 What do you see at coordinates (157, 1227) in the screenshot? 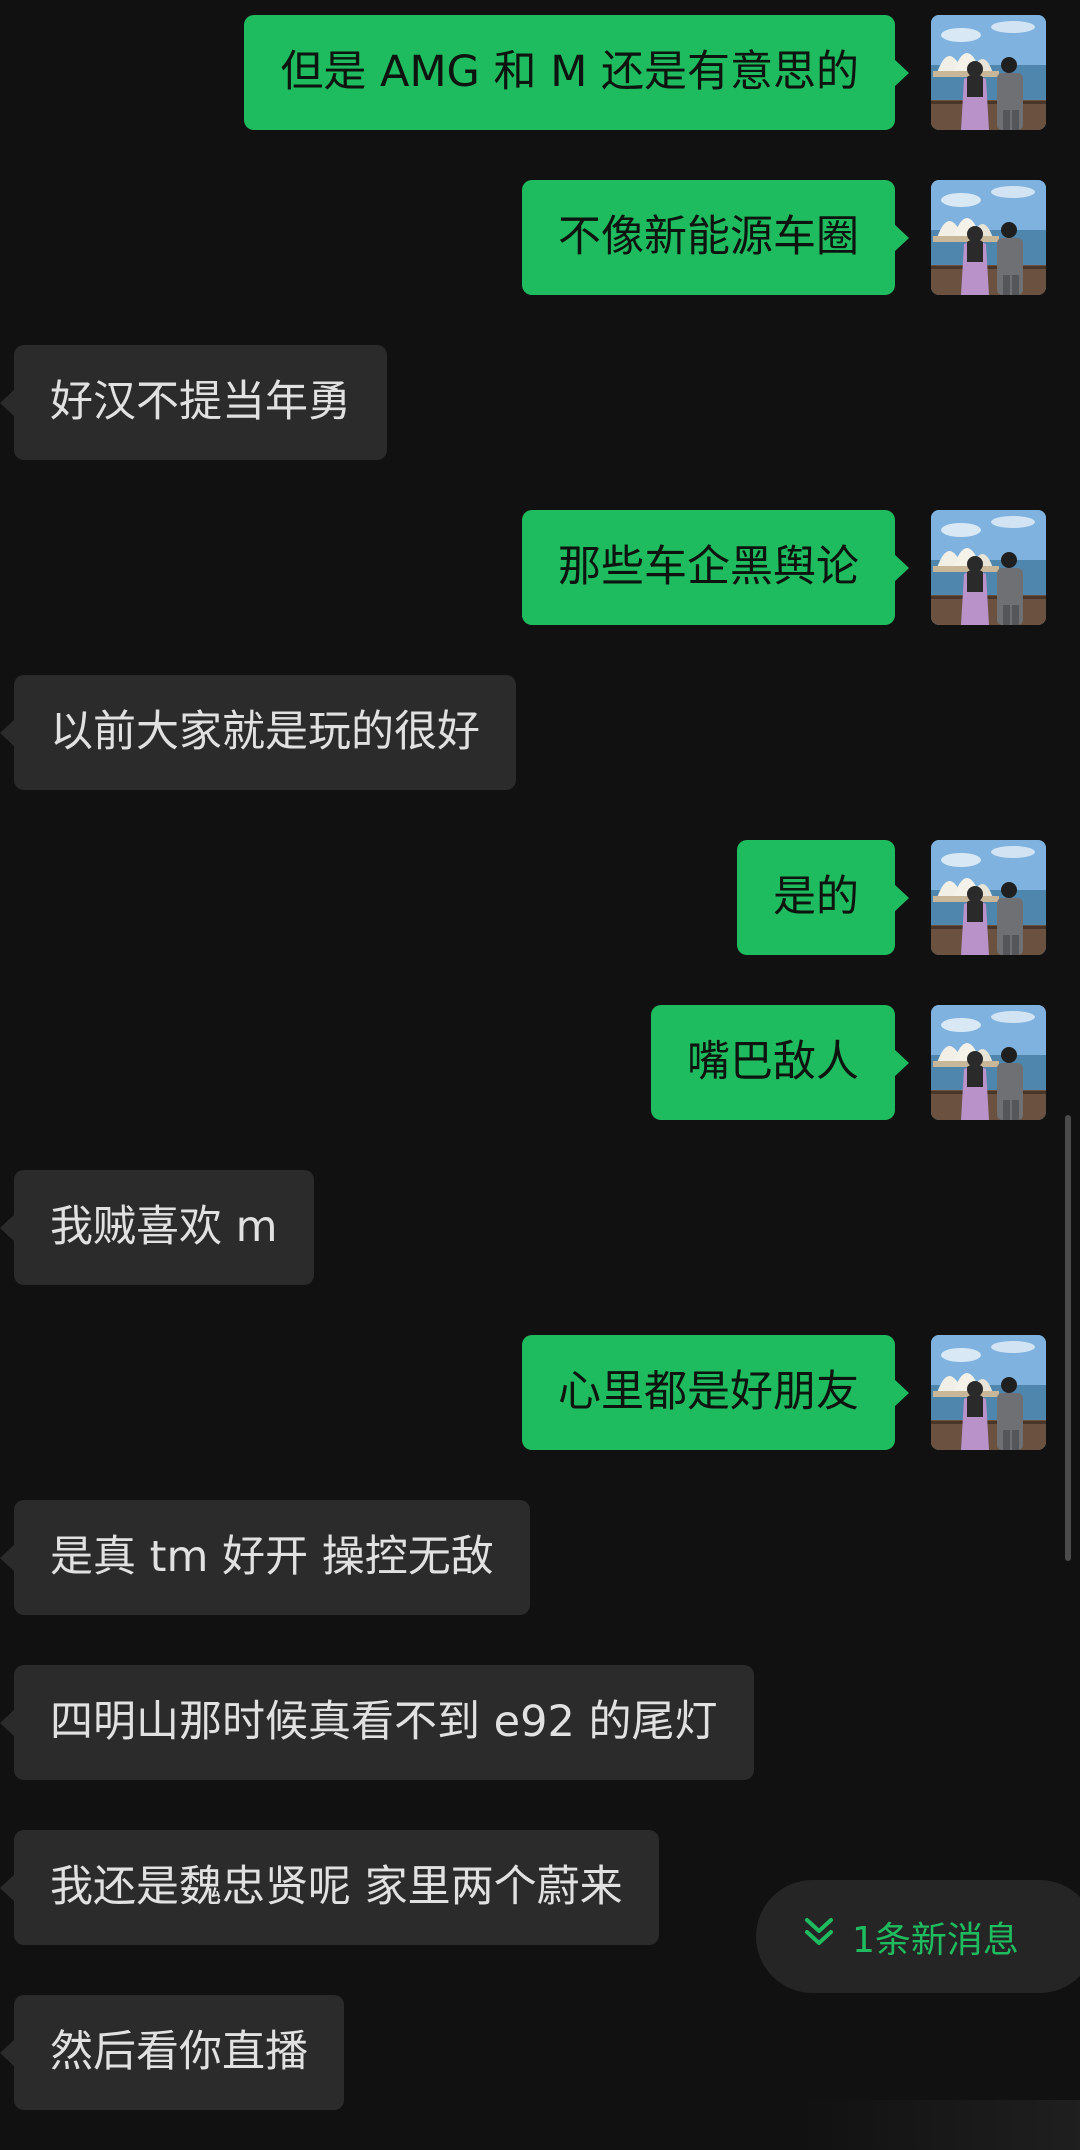
I see `message-bubble: 我贼喜欢 m` at bounding box center [157, 1227].